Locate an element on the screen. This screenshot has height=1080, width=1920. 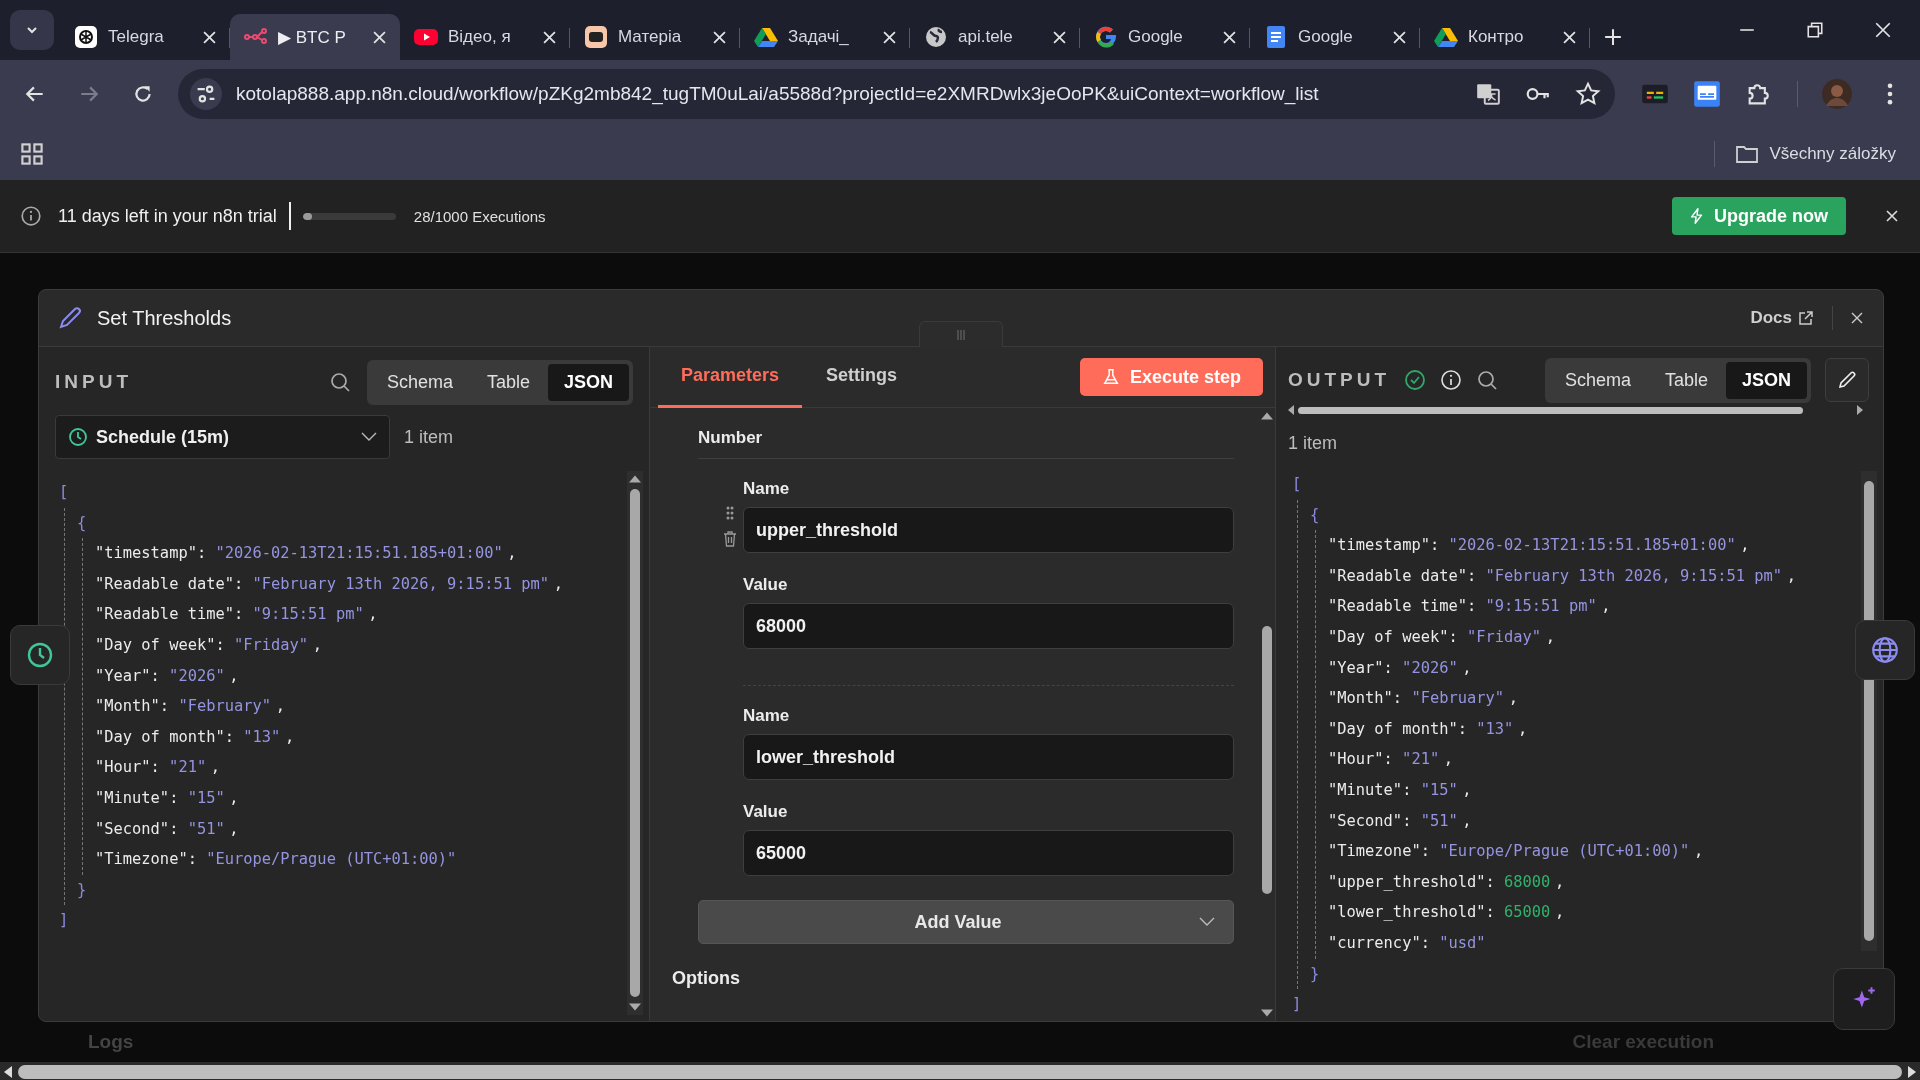
browser-tab: api.tele is located at coordinates (995, 37).